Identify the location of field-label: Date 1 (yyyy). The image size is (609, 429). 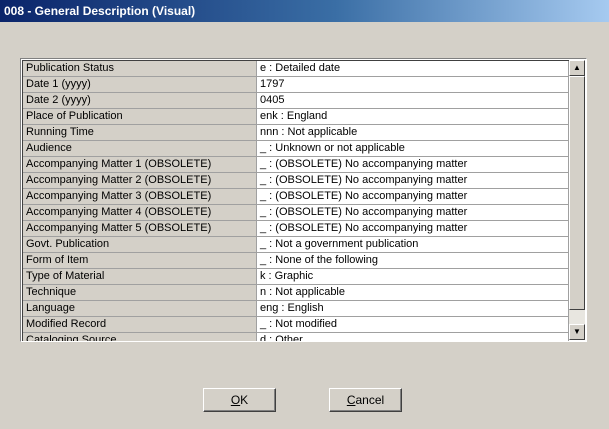
(140, 84).